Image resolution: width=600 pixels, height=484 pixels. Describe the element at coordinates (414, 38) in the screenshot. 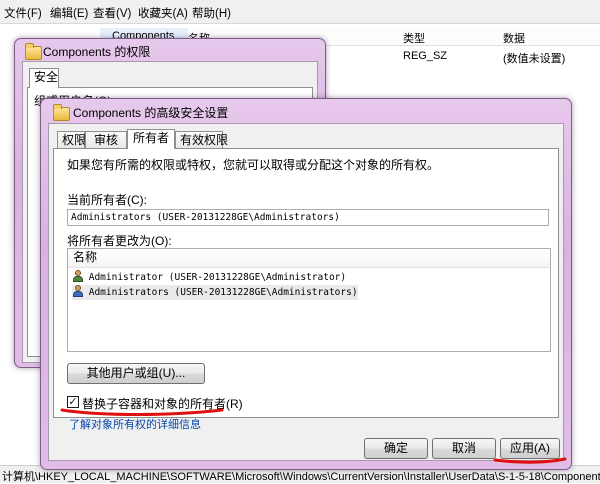

I see `column-type: 类型` at that location.